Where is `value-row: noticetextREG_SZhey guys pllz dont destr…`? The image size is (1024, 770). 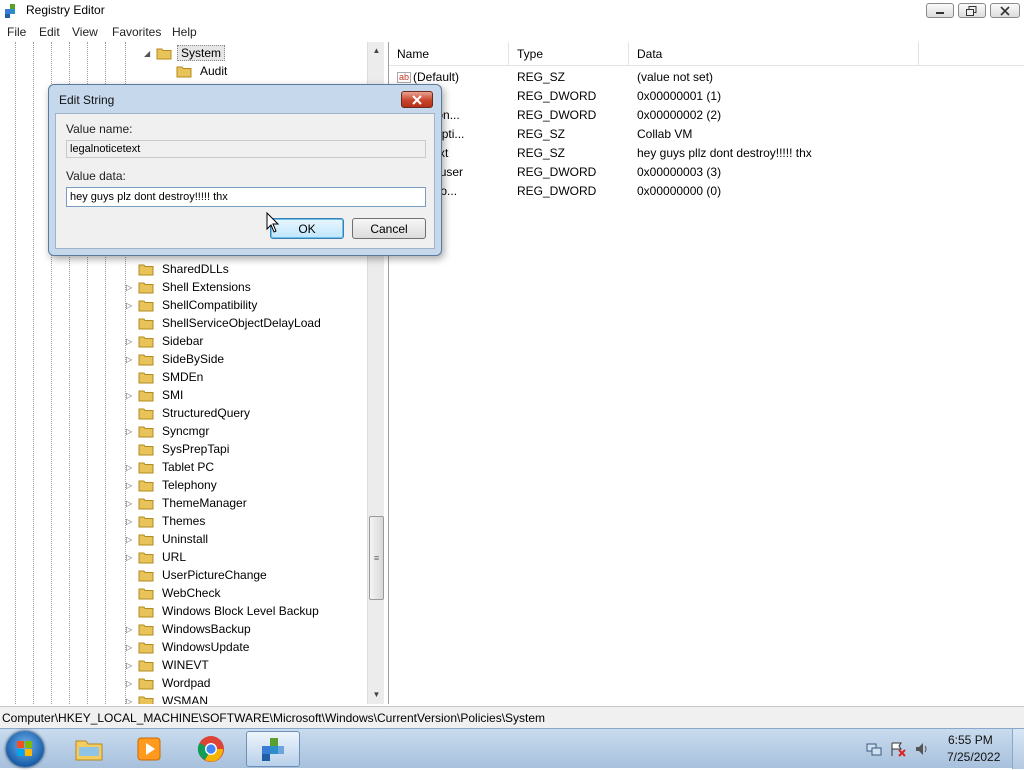
value-row: noticetextREG_SZhey guys pllz dont destr… is located at coordinates (706, 153).